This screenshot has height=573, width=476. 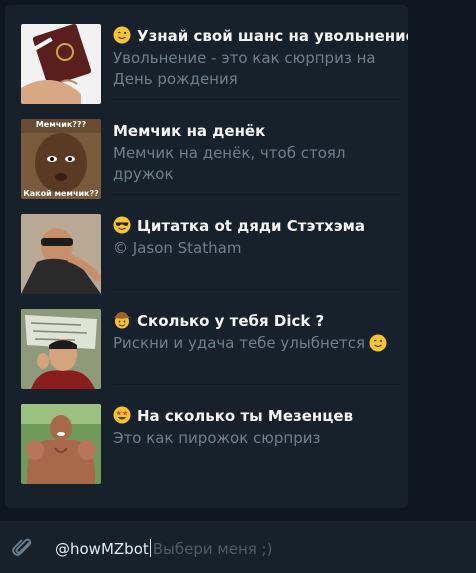 What do you see at coordinates (61, 124) in the screenshot?
I see `thumb-caption-top: Мемчик???` at bounding box center [61, 124].